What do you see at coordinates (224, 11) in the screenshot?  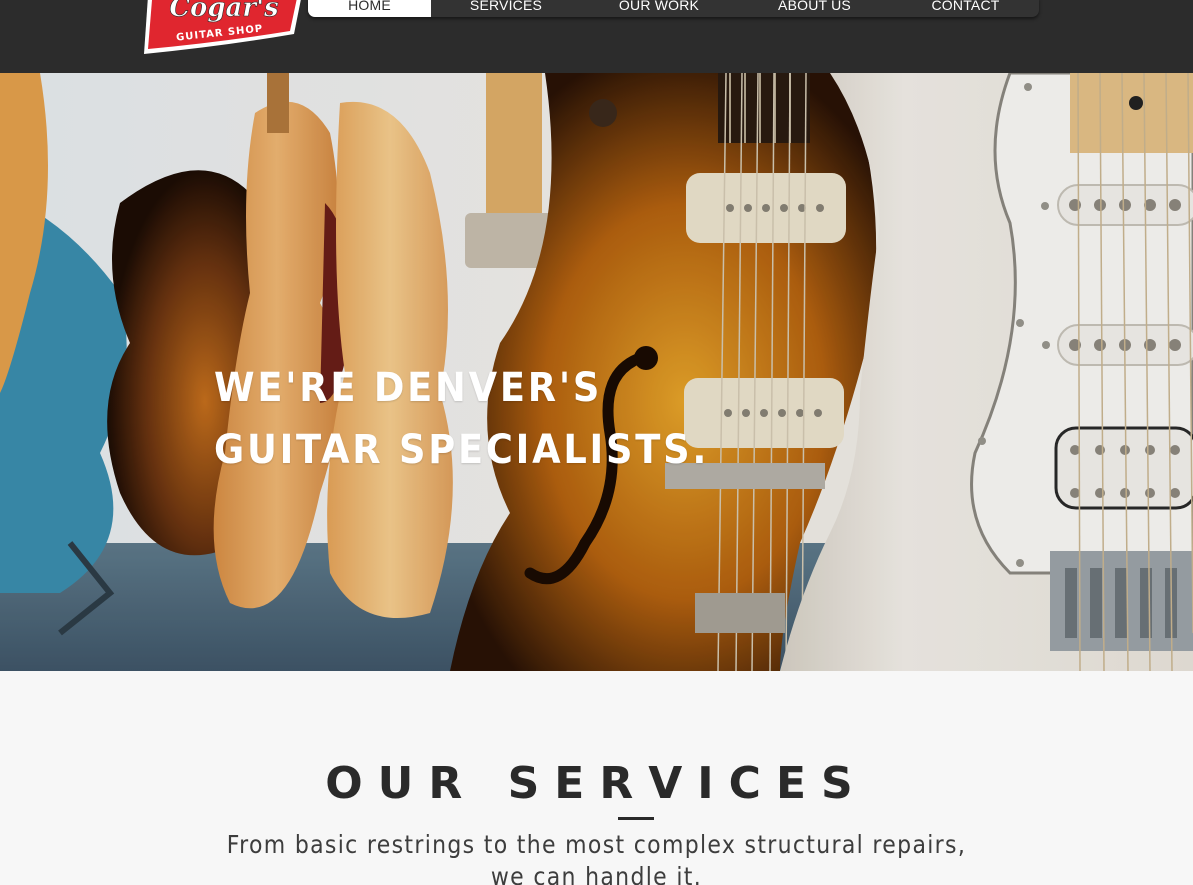 I see `logo-wordmark: Cogar's` at bounding box center [224, 11].